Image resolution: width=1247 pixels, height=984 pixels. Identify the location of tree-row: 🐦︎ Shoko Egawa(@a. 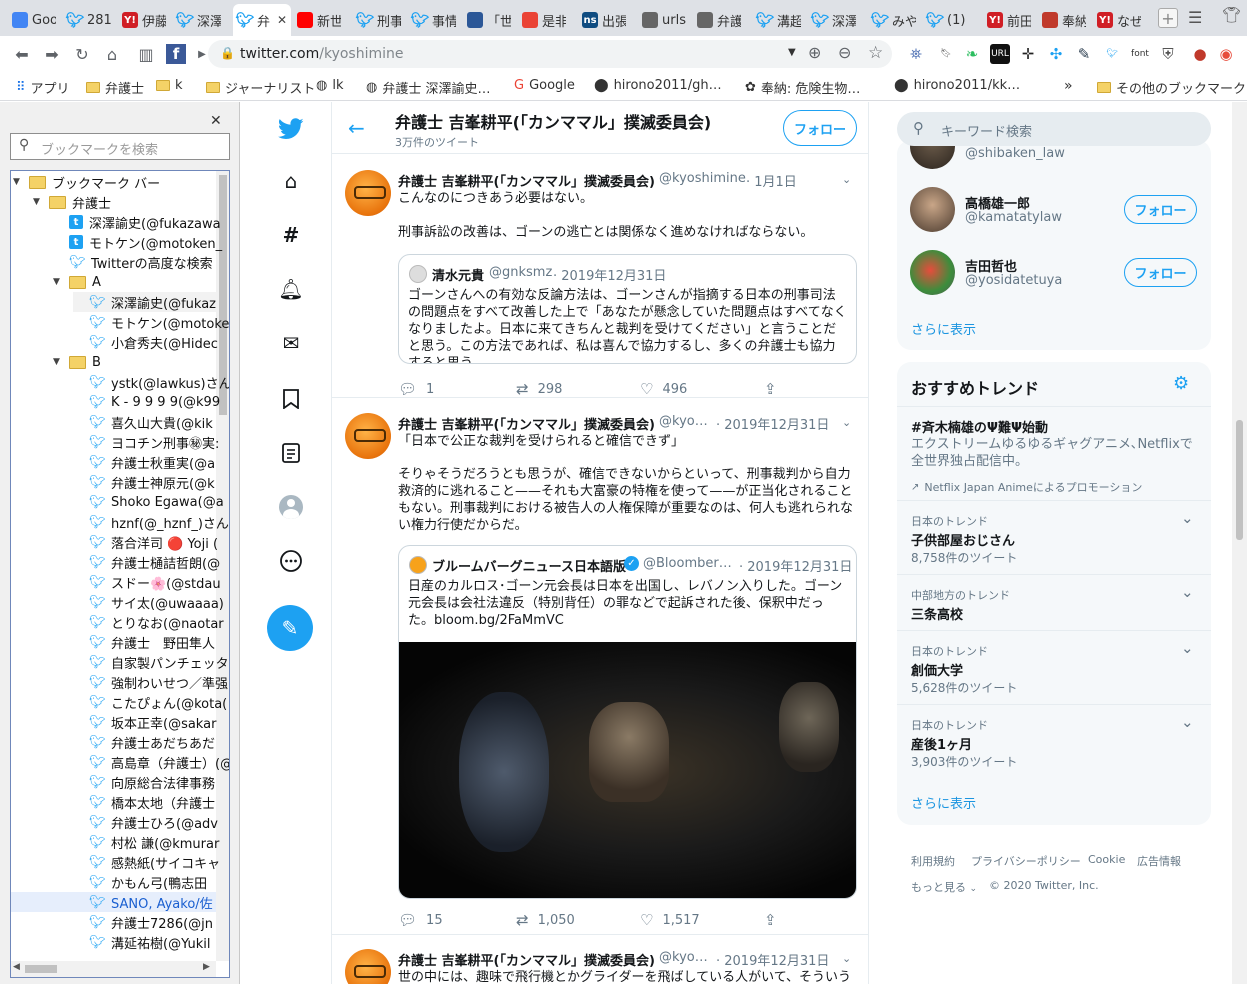
(148, 502).